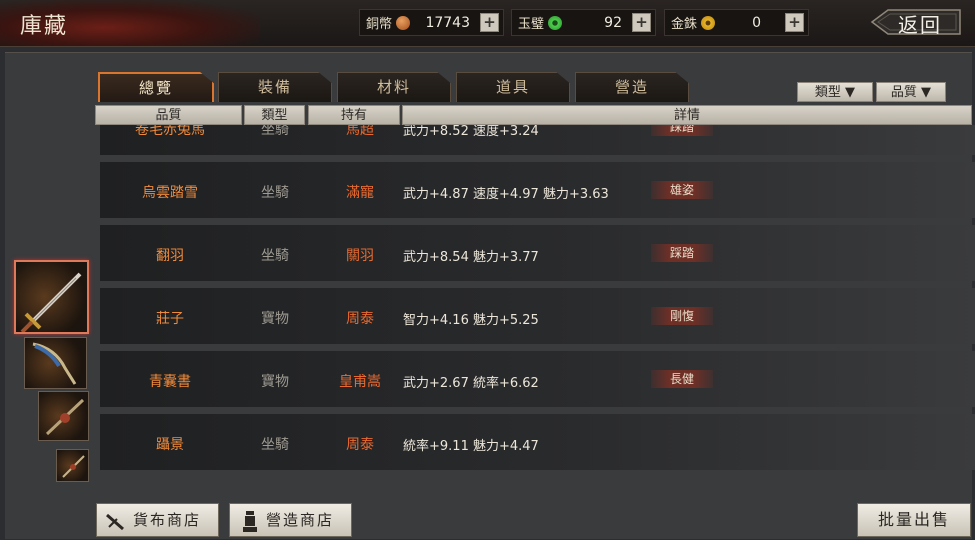 The image size is (975, 540). Describe the element at coordinates (360, 382) in the screenshot. I see `item-owner: 皇甫嵩` at that location.